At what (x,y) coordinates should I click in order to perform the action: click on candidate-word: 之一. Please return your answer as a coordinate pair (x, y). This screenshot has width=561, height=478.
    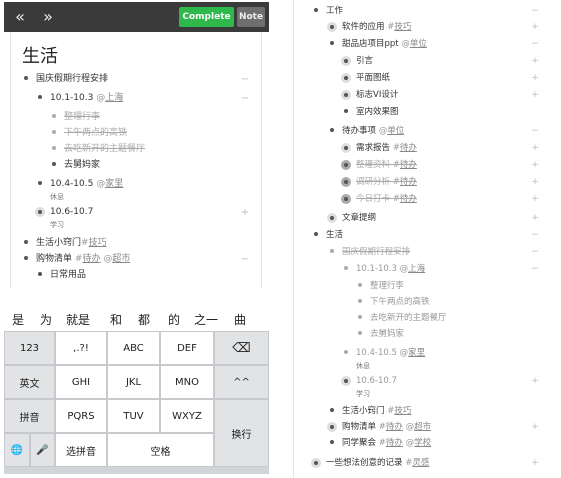
    Looking at the image, I should click on (206, 319).